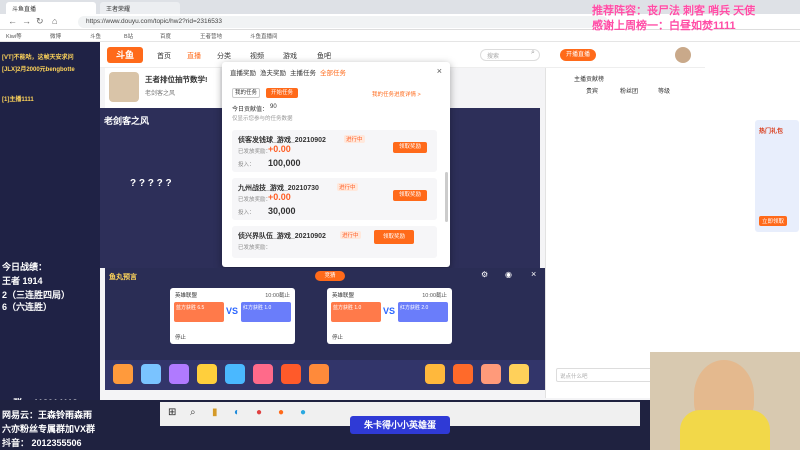 The width and height of the screenshot is (800, 450). What do you see at coordinates (12, 21) in the screenshot?
I see `back-icon: ←` at bounding box center [12, 21].